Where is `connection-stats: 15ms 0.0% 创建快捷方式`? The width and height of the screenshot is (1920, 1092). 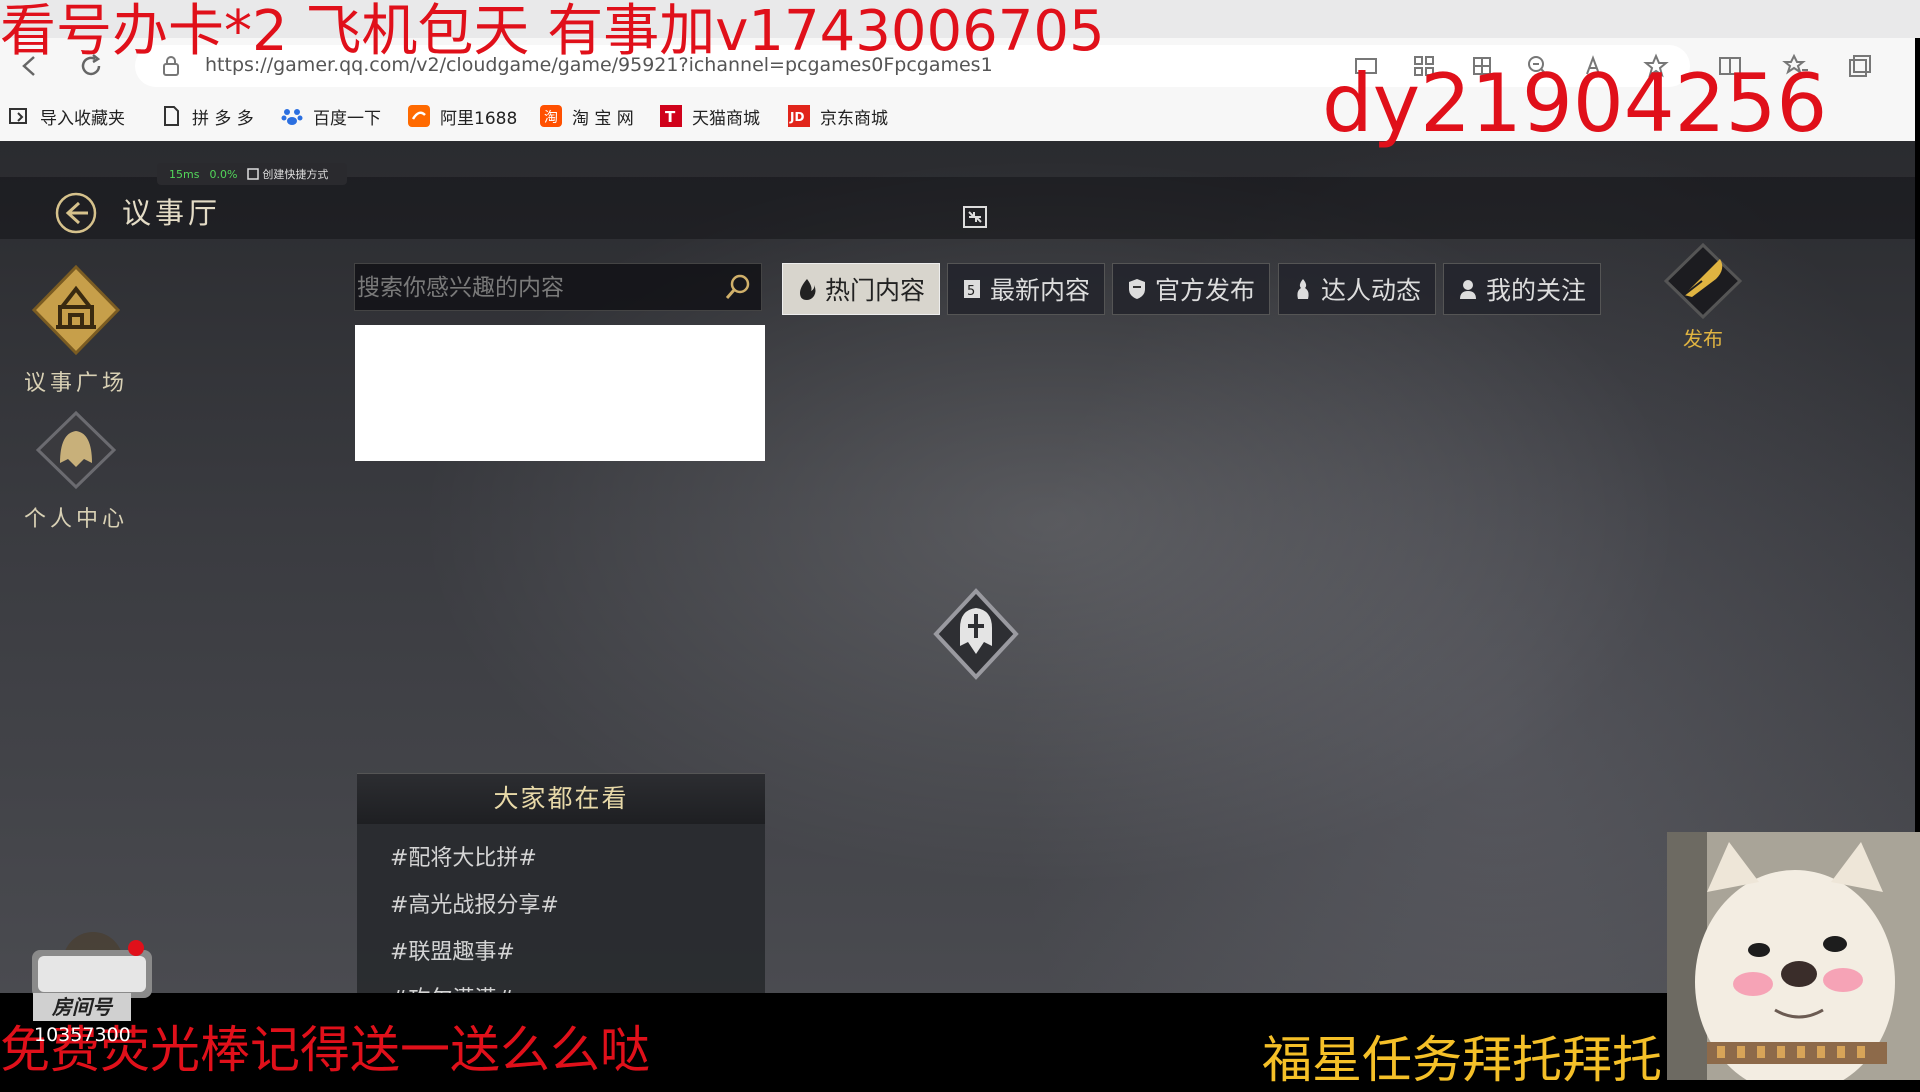
connection-stats: 15ms 0.0% 创建快捷方式 is located at coordinates (252, 174).